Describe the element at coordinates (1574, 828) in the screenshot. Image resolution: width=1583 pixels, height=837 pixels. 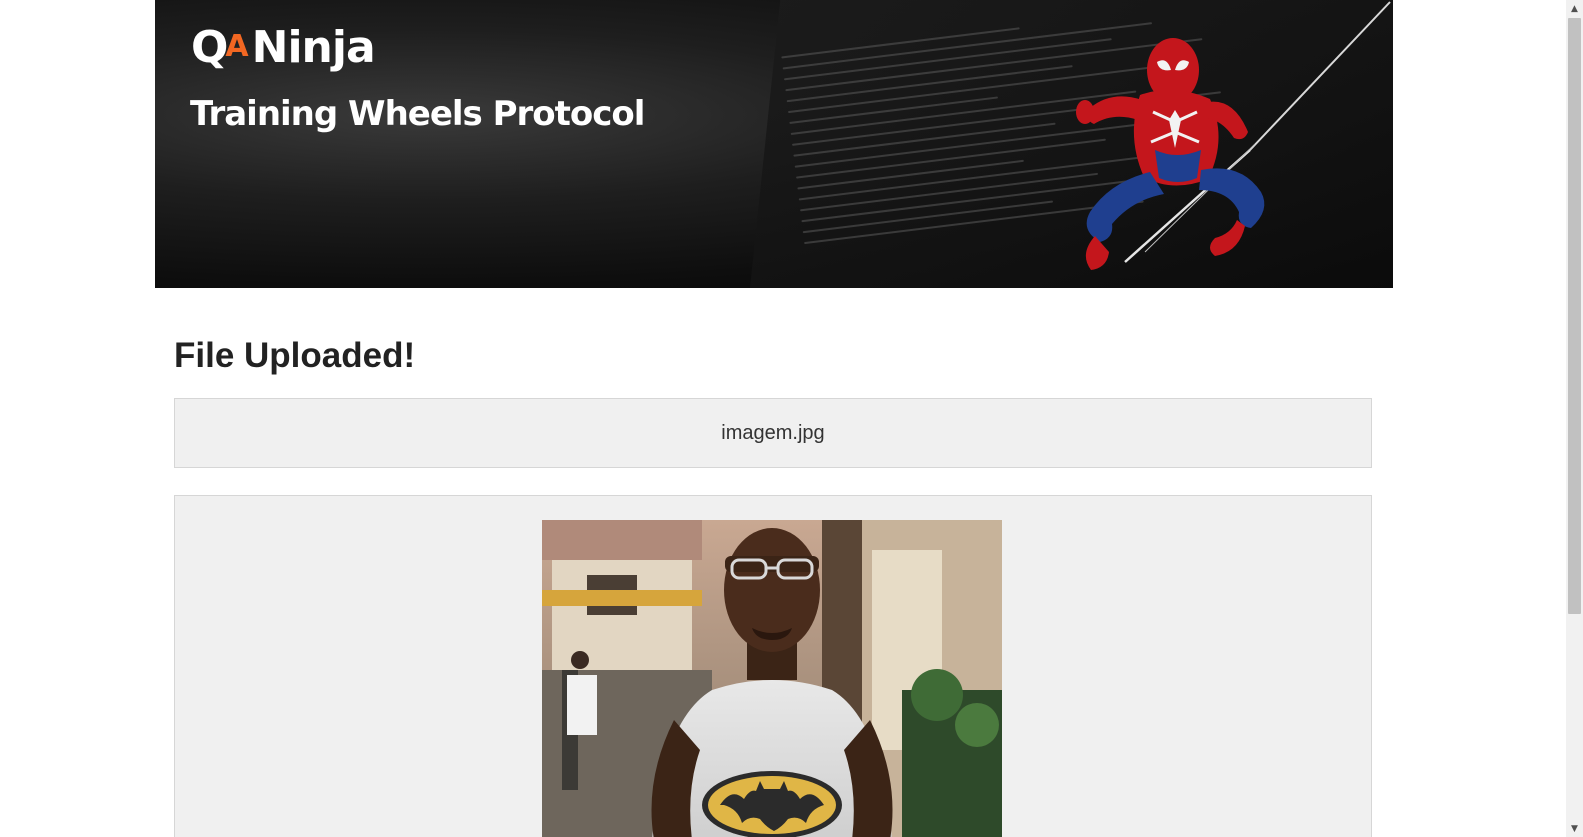
I see `scroll-down-arrow-icon: ▼` at that location.